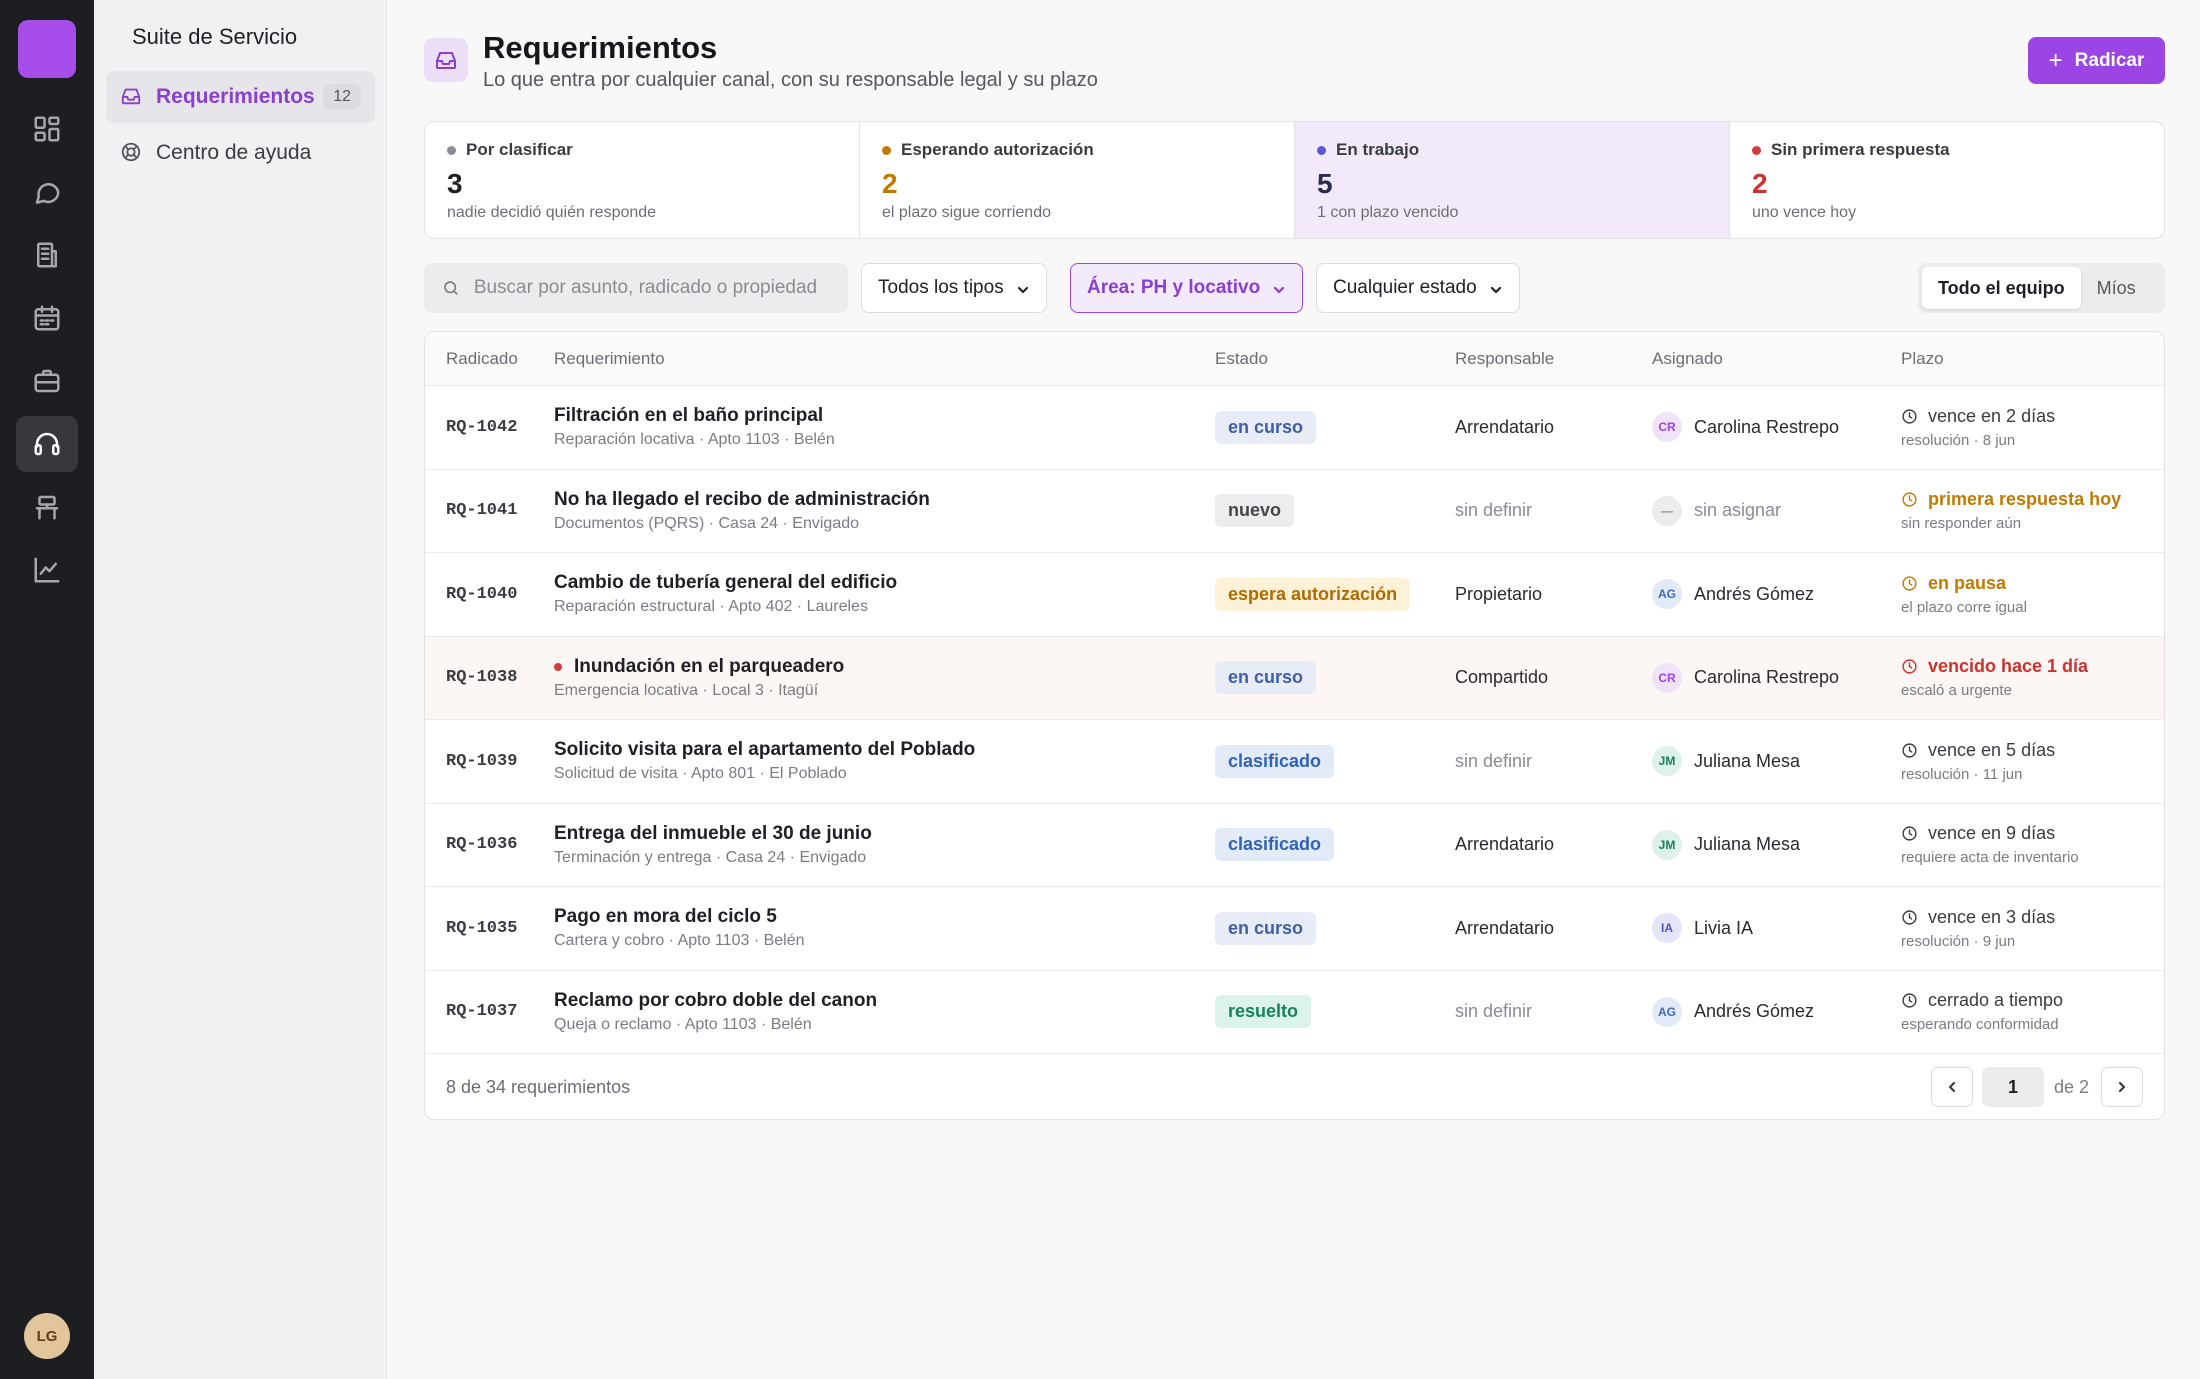 This screenshot has width=2200, height=1379. Describe the element at coordinates (47, 192) in the screenshot. I see `chat-icon` at that location.